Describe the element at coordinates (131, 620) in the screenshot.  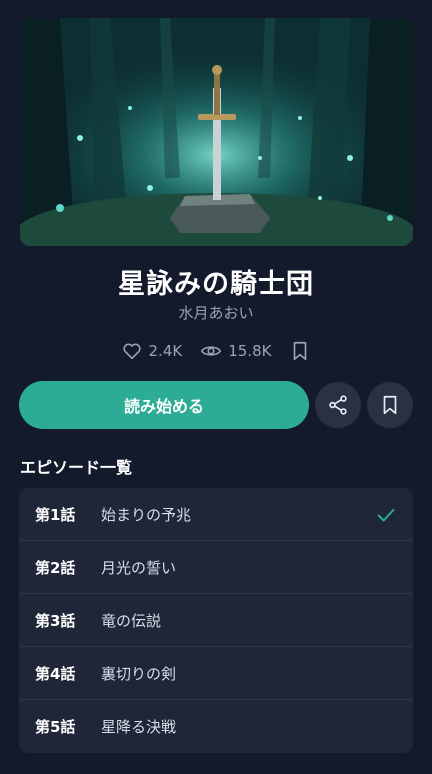
I see `episode-title: 竜の伝説` at that location.